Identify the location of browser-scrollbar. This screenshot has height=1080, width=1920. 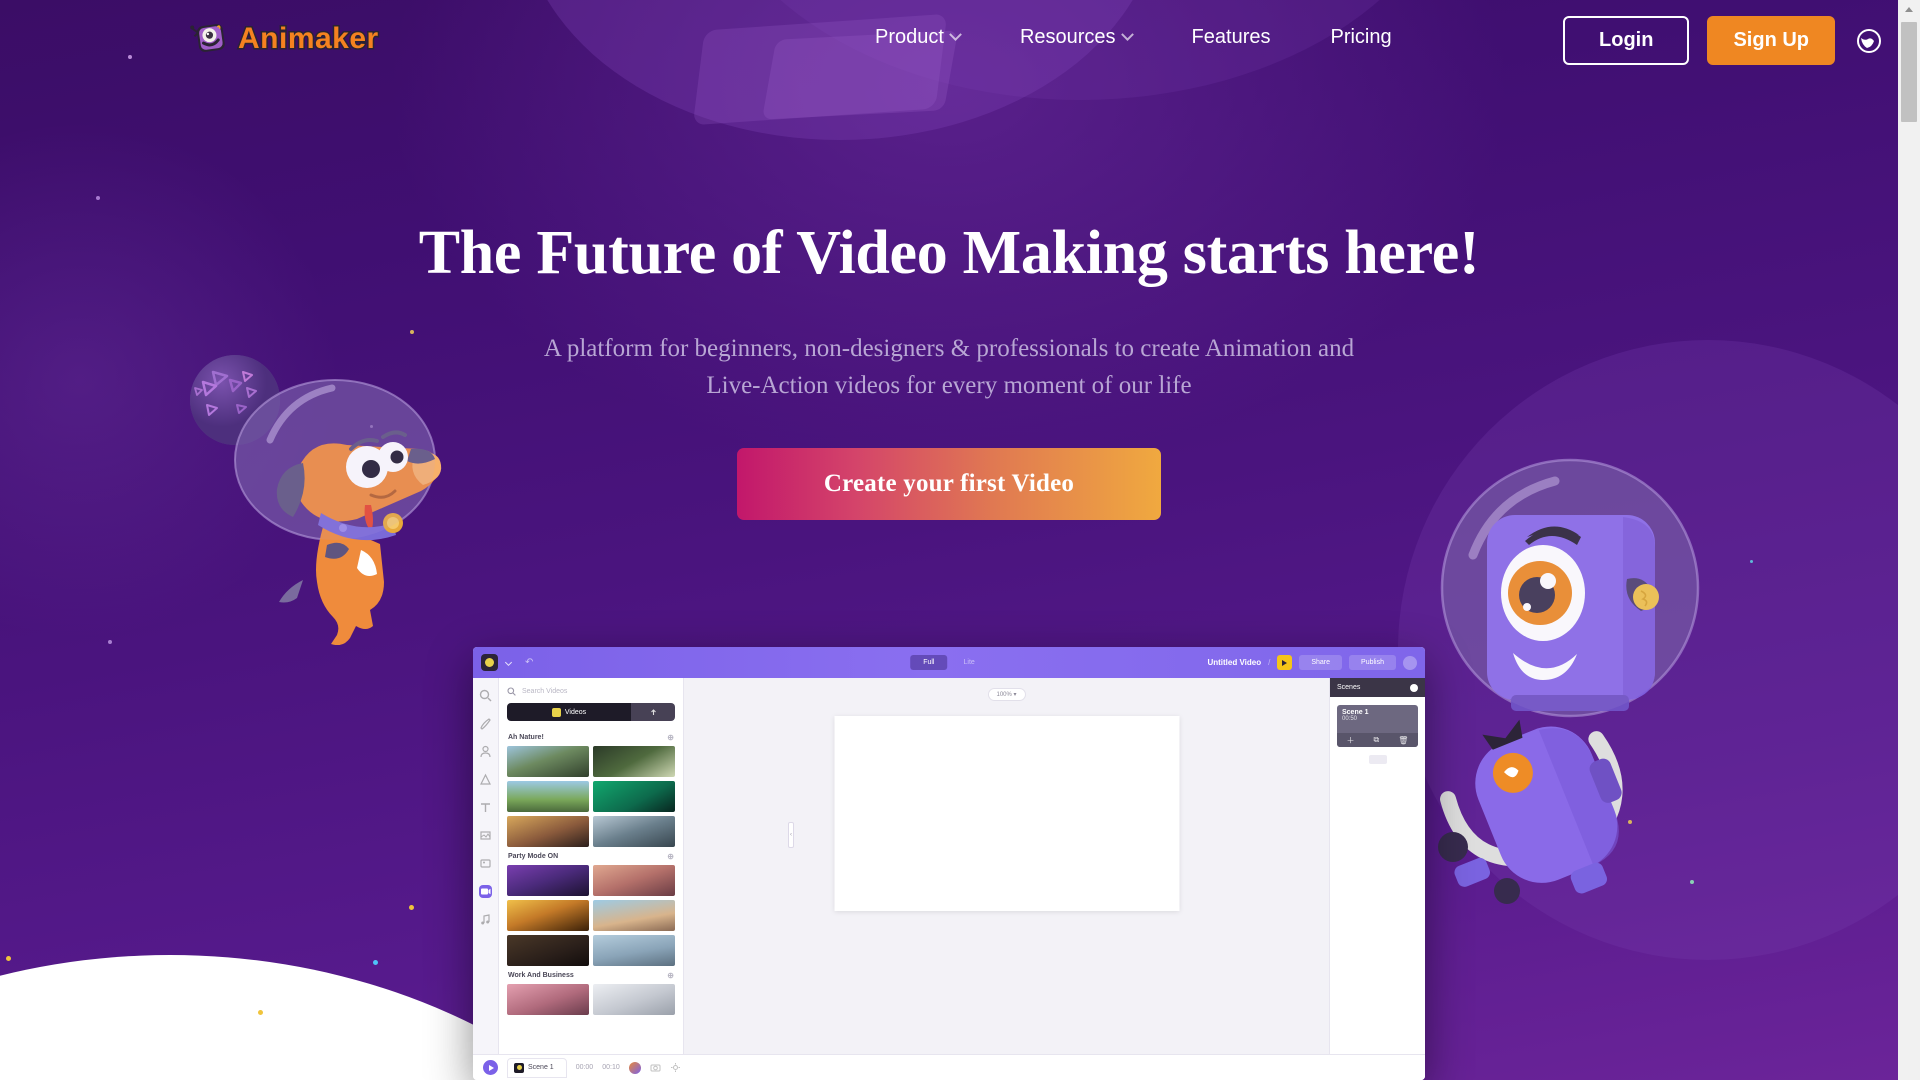
(1909, 540).